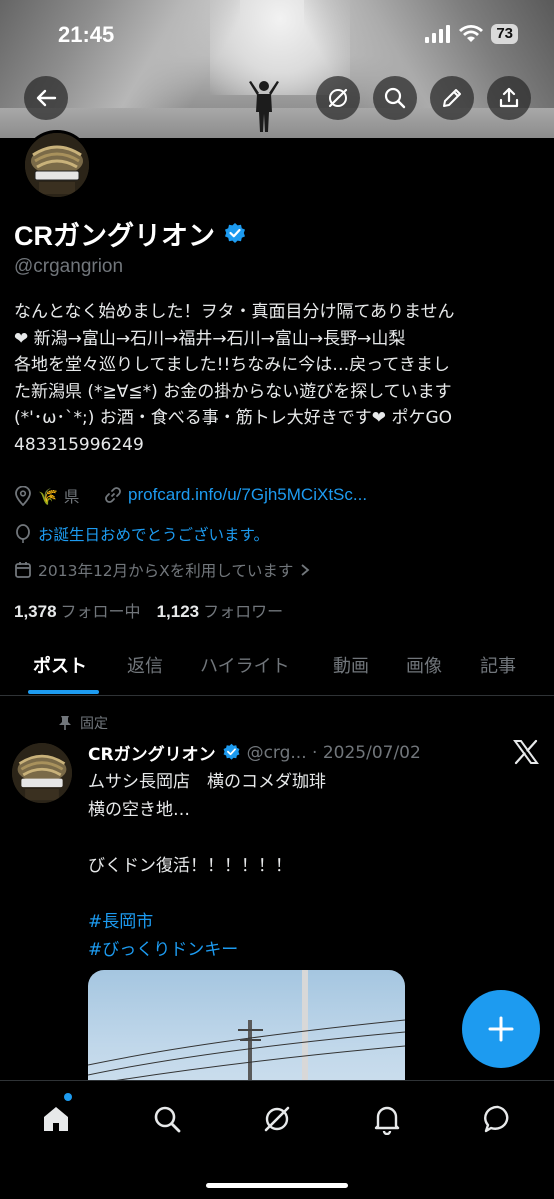  I want to click on followers-link: 1,123 フォロワー, so click(220, 610).